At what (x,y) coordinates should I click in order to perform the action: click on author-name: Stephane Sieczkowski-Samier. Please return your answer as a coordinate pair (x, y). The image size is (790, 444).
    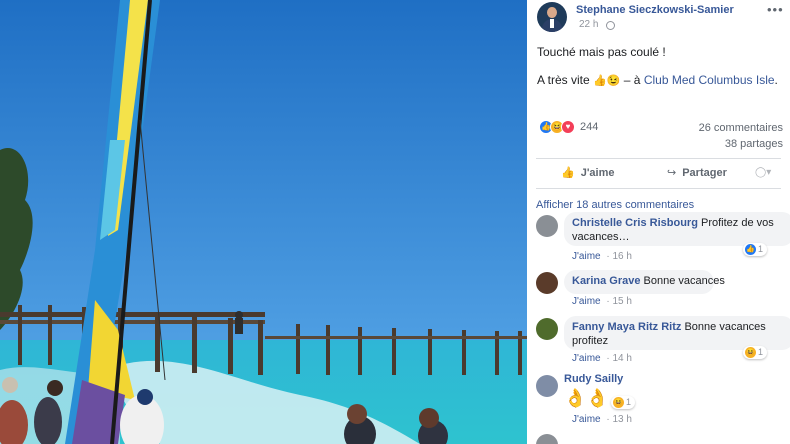
    Looking at the image, I should click on (655, 10).